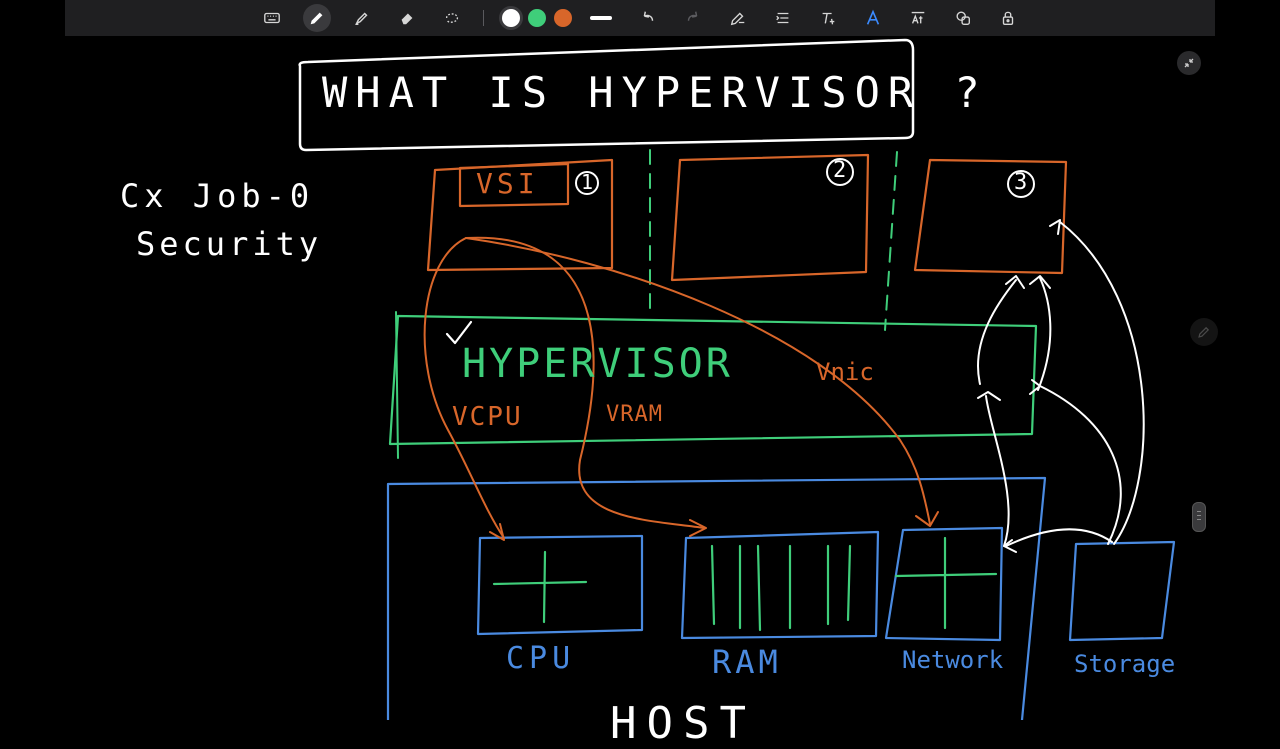 The height and width of the screenshot is (749, 1280). What do you see at coordinates (1102, 383) in the screenshot?
I see `arrow-storage-to-vm3` at bounding box center [1102, 383].